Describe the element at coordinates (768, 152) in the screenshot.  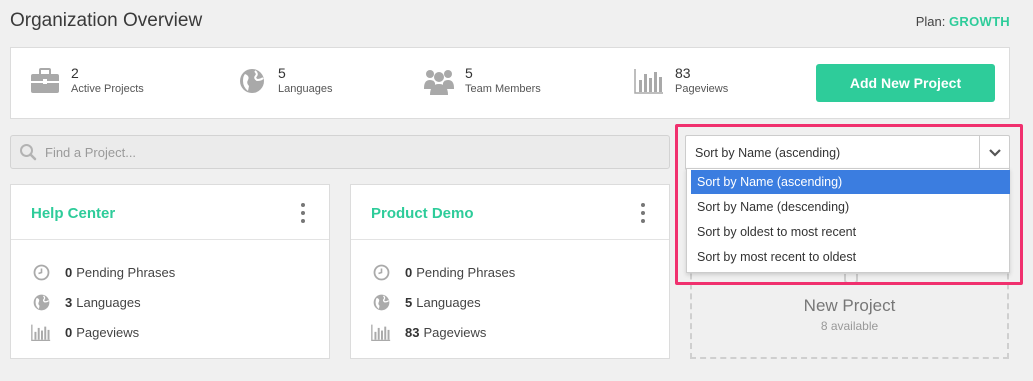
I see `sort-selected-value: Sort by Name (ascending)` at that location.